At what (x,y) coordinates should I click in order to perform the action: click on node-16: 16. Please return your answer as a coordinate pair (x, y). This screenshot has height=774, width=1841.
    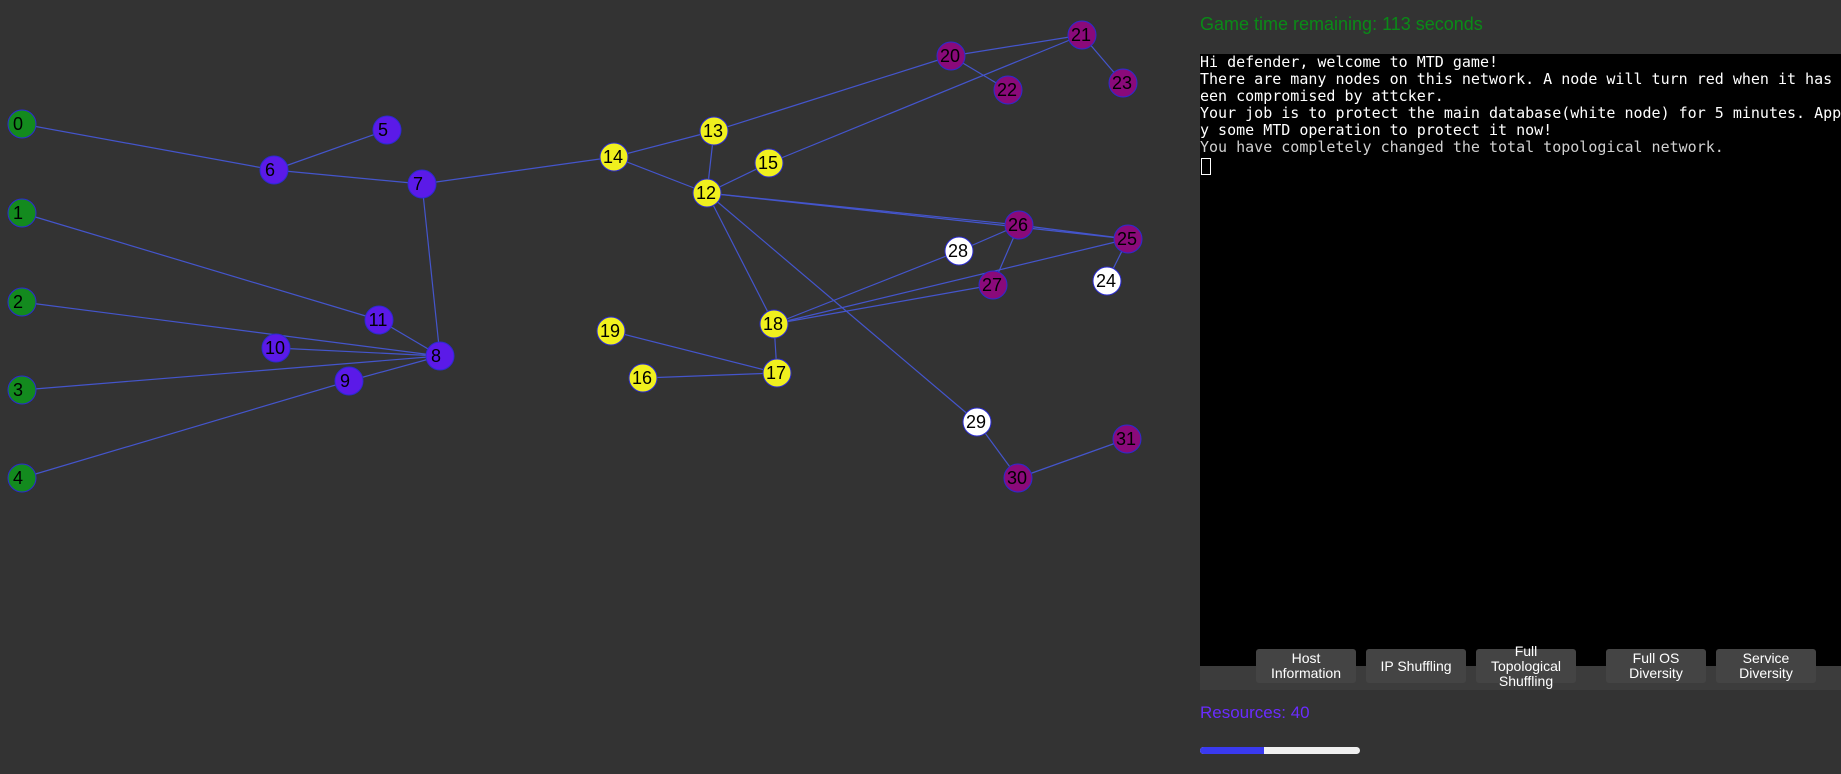
    Looking at the image, I should click on (643, 378).